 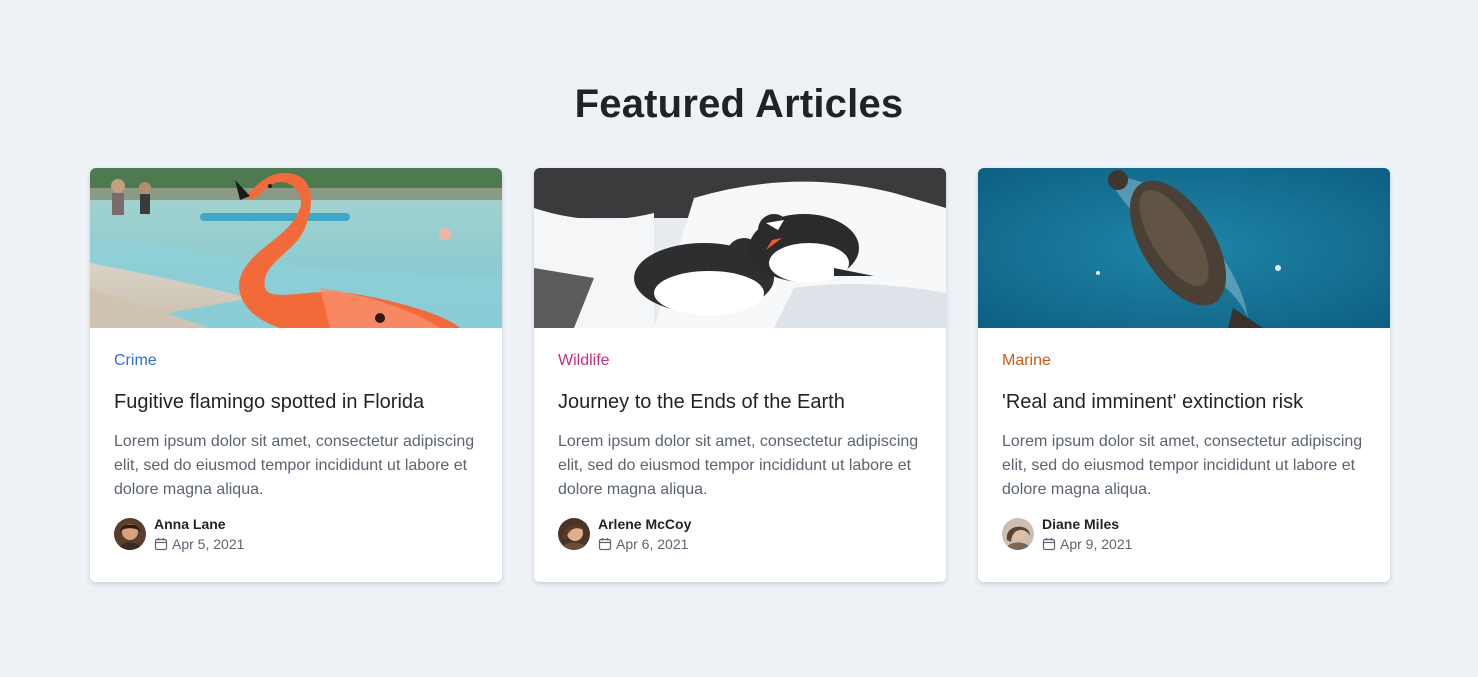 What do you see at coordinates (739, 104) in the screenshot?
I see `section-title: Featured Articles` at bounding box center [739, 104].